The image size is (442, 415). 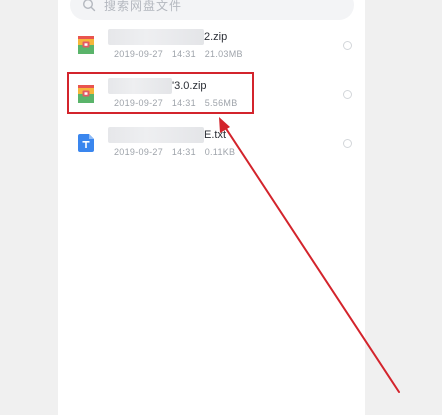 What do you see at coordinates (223, 54) in the screenshot?
I see `file-size: 21.03MB` at bounding box center [223, 54].